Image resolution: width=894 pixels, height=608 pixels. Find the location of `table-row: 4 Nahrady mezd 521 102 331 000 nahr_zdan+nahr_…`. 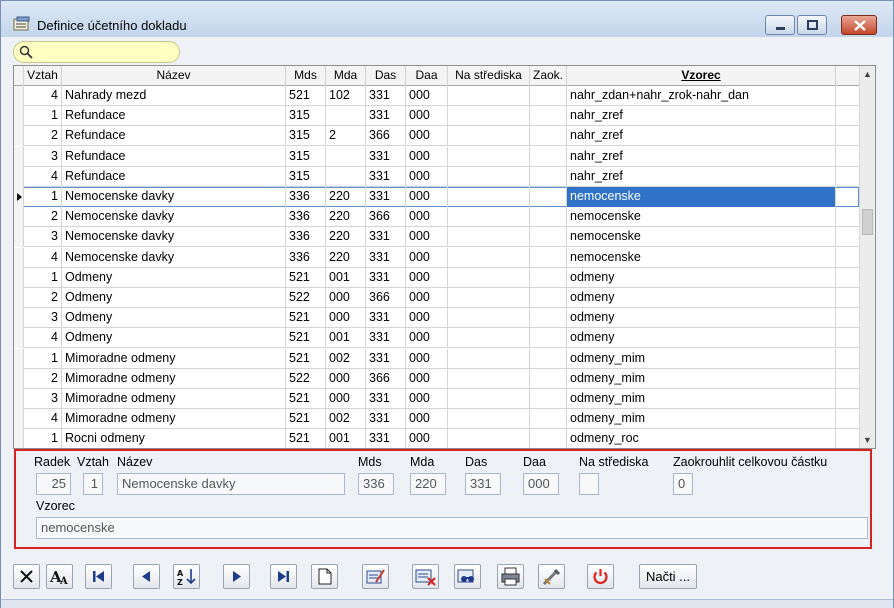

table-row: 4 Nahrady mezd 521 102 331 000 nahr_zdan+nahr_… is located at coordinates (436, 96).